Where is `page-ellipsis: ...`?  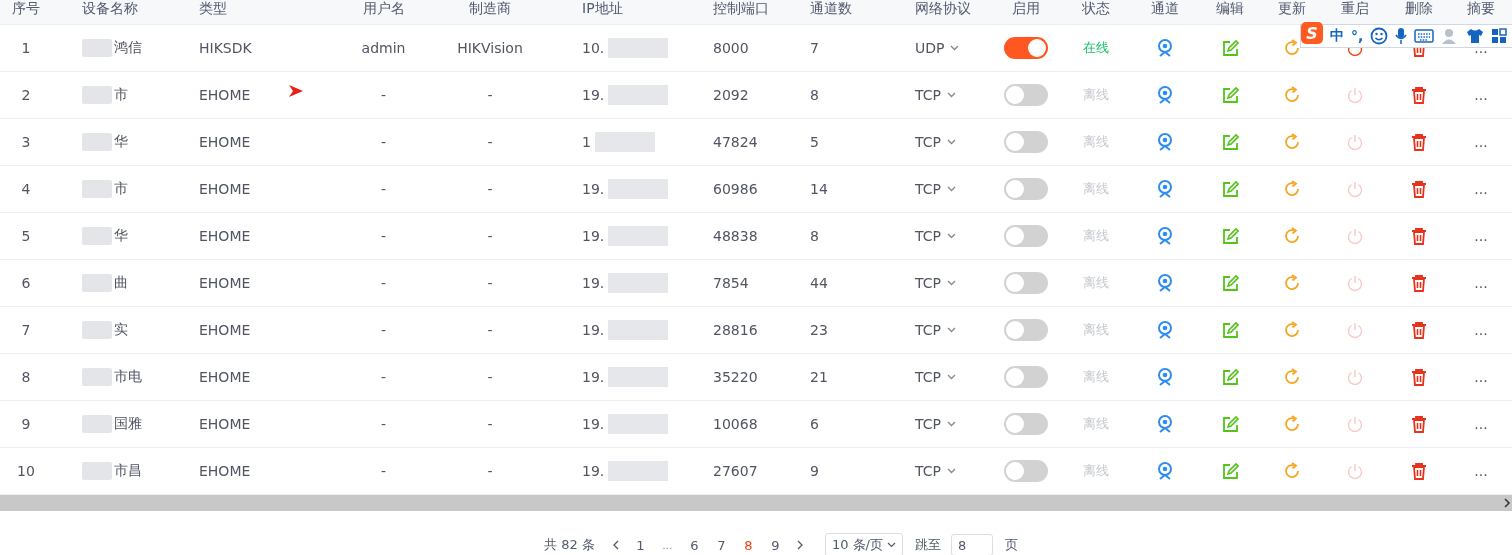
page-ellipsis: ... is located at coordinates (667, 545).